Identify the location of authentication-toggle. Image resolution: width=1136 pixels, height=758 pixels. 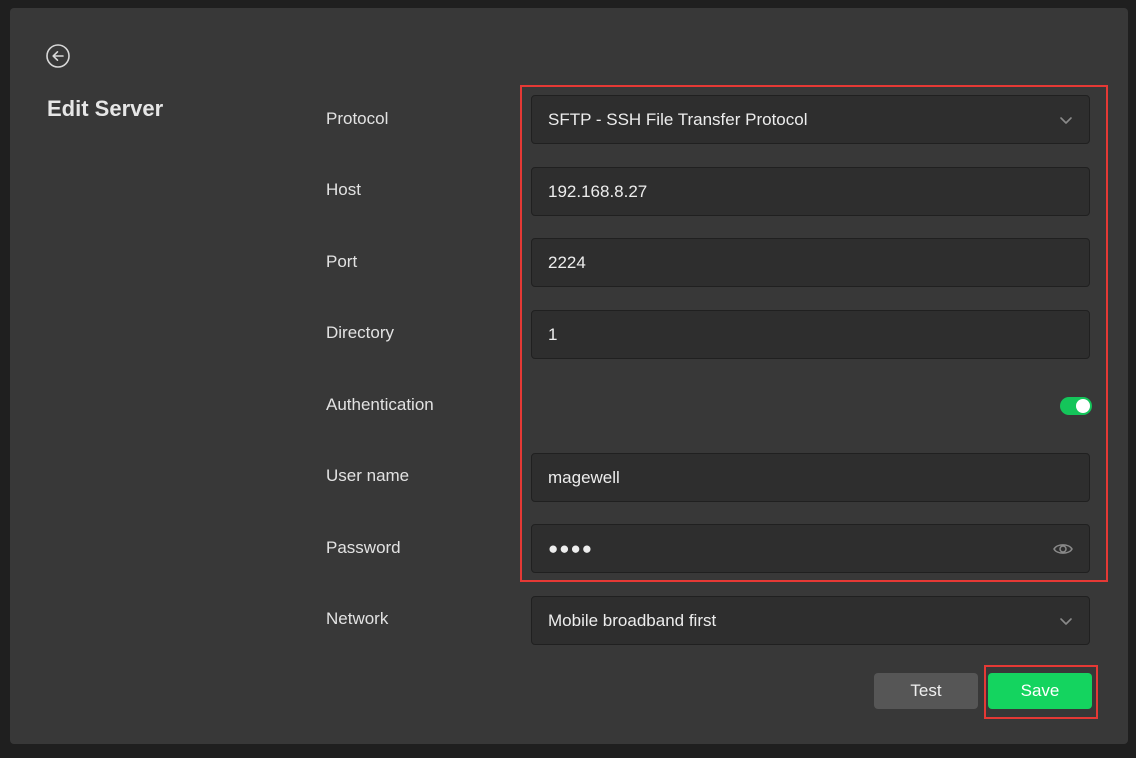
(1076, 406).